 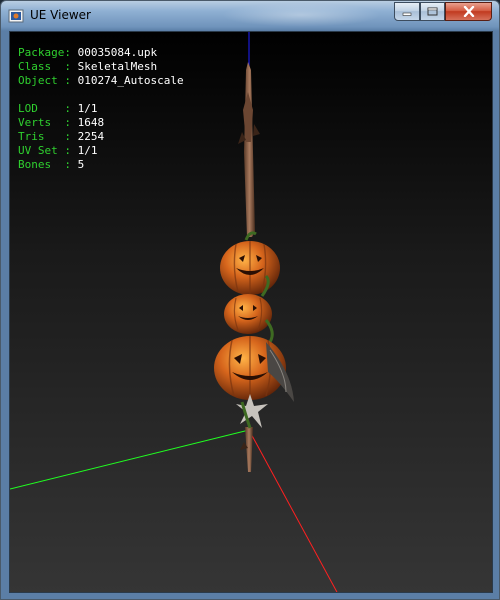 What do you see at coordinates (117, 66) in the screenshot?
I see `info-value: SkeletalMesh` at bounding box center [117, 66].